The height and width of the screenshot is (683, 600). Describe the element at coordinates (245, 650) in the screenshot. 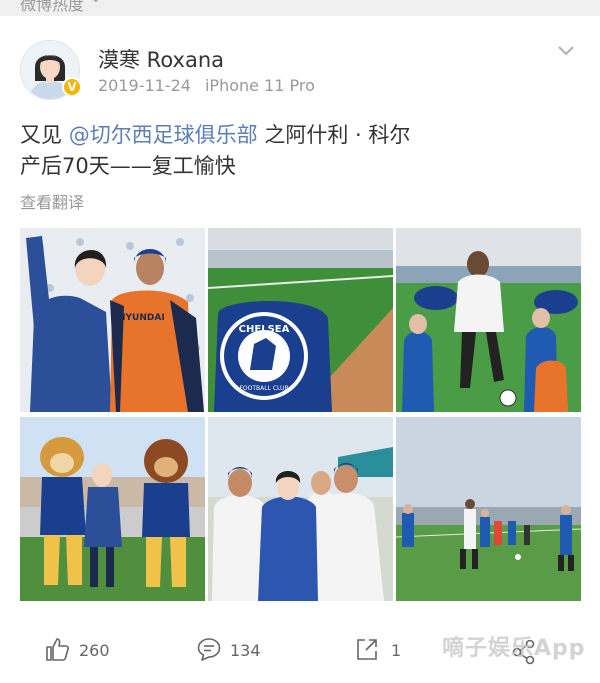

I see `comment-count: 134` at that location.